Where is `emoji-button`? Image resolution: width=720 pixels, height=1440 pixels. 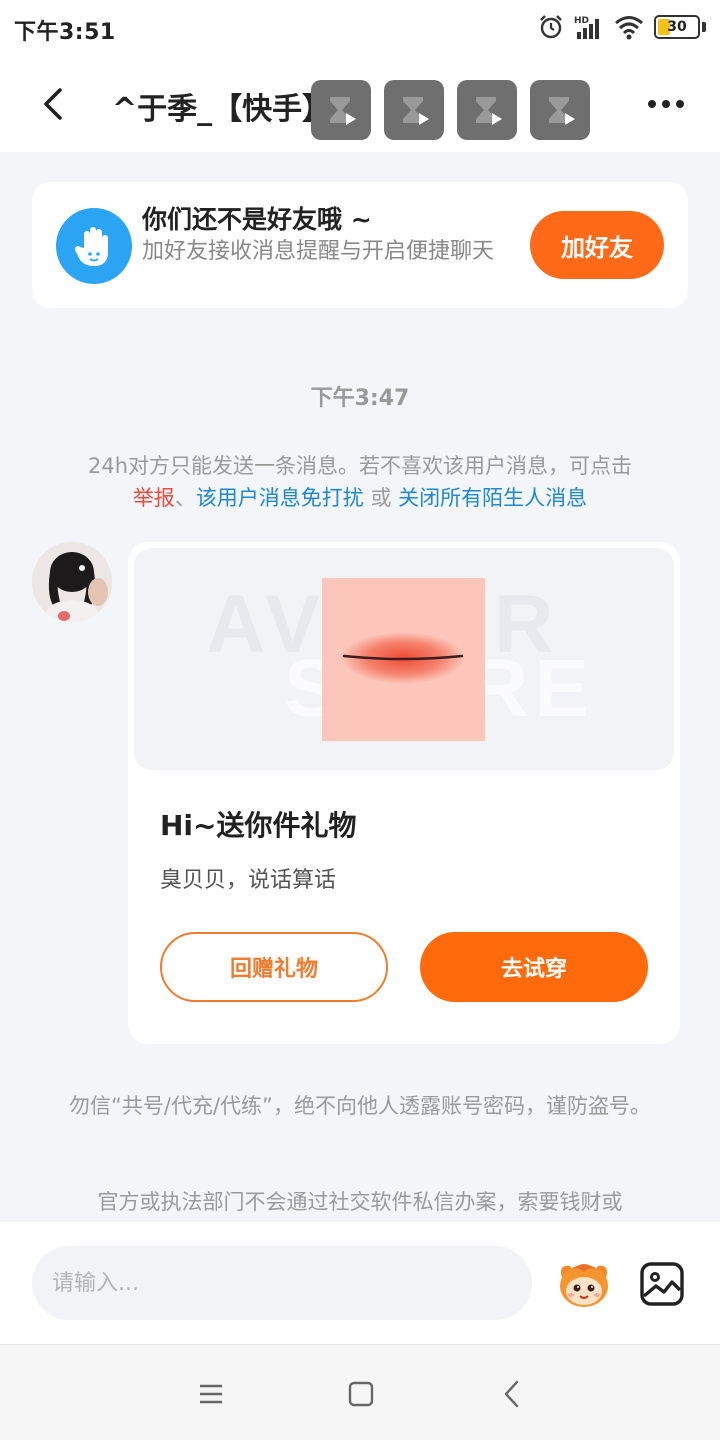
emoji-button is located at coordinates (584, 1284).